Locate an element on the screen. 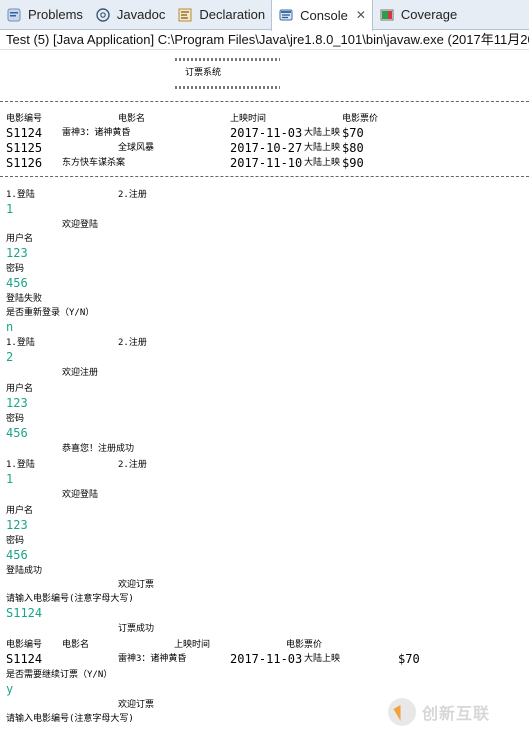 The height and width of the screenshot is (740, 529). movie-id: S1126 is located at coordinates (24, 163).